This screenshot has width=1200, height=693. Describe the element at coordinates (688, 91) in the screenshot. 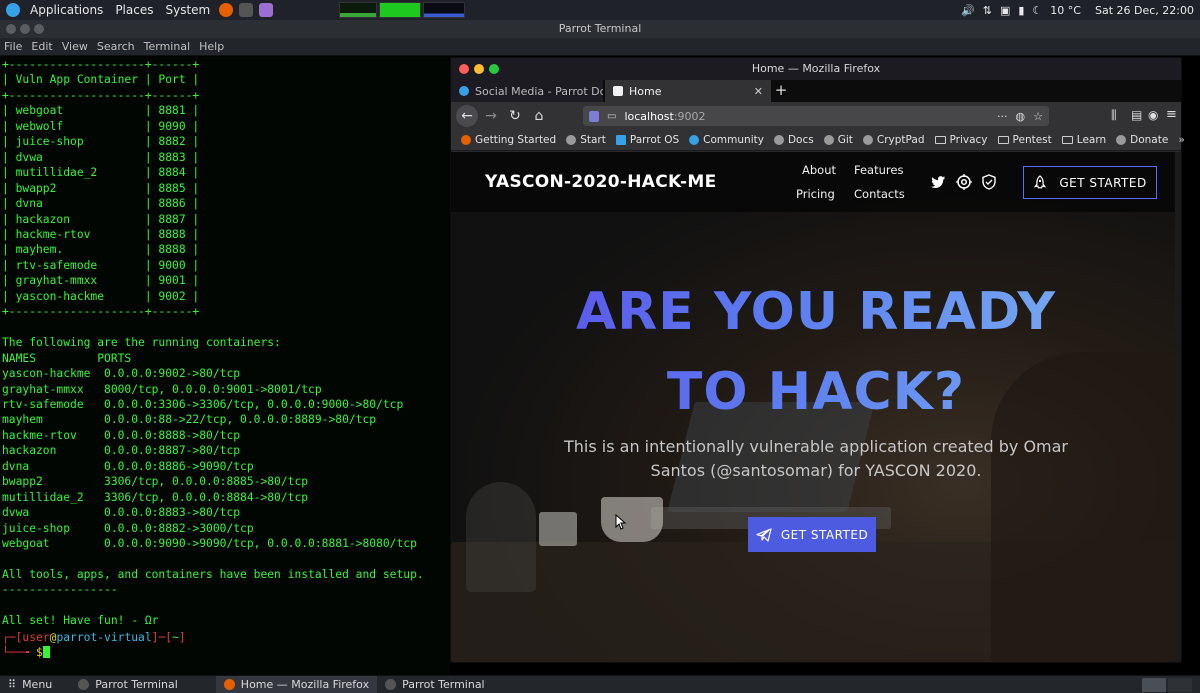

I see `tab-home: Home ✕` at that location.